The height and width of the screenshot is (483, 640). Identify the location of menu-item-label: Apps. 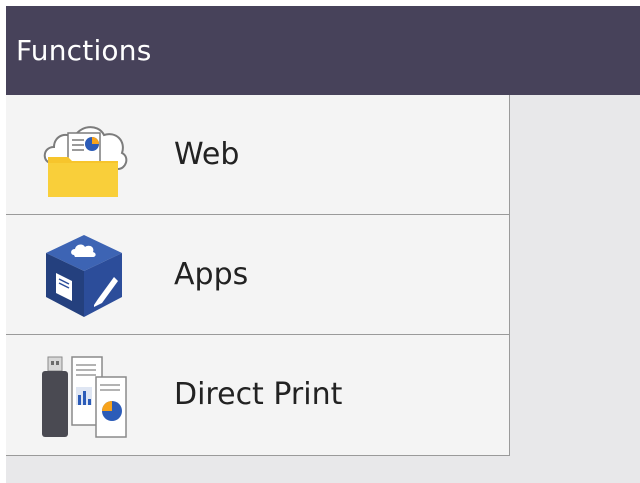
(211, 274).